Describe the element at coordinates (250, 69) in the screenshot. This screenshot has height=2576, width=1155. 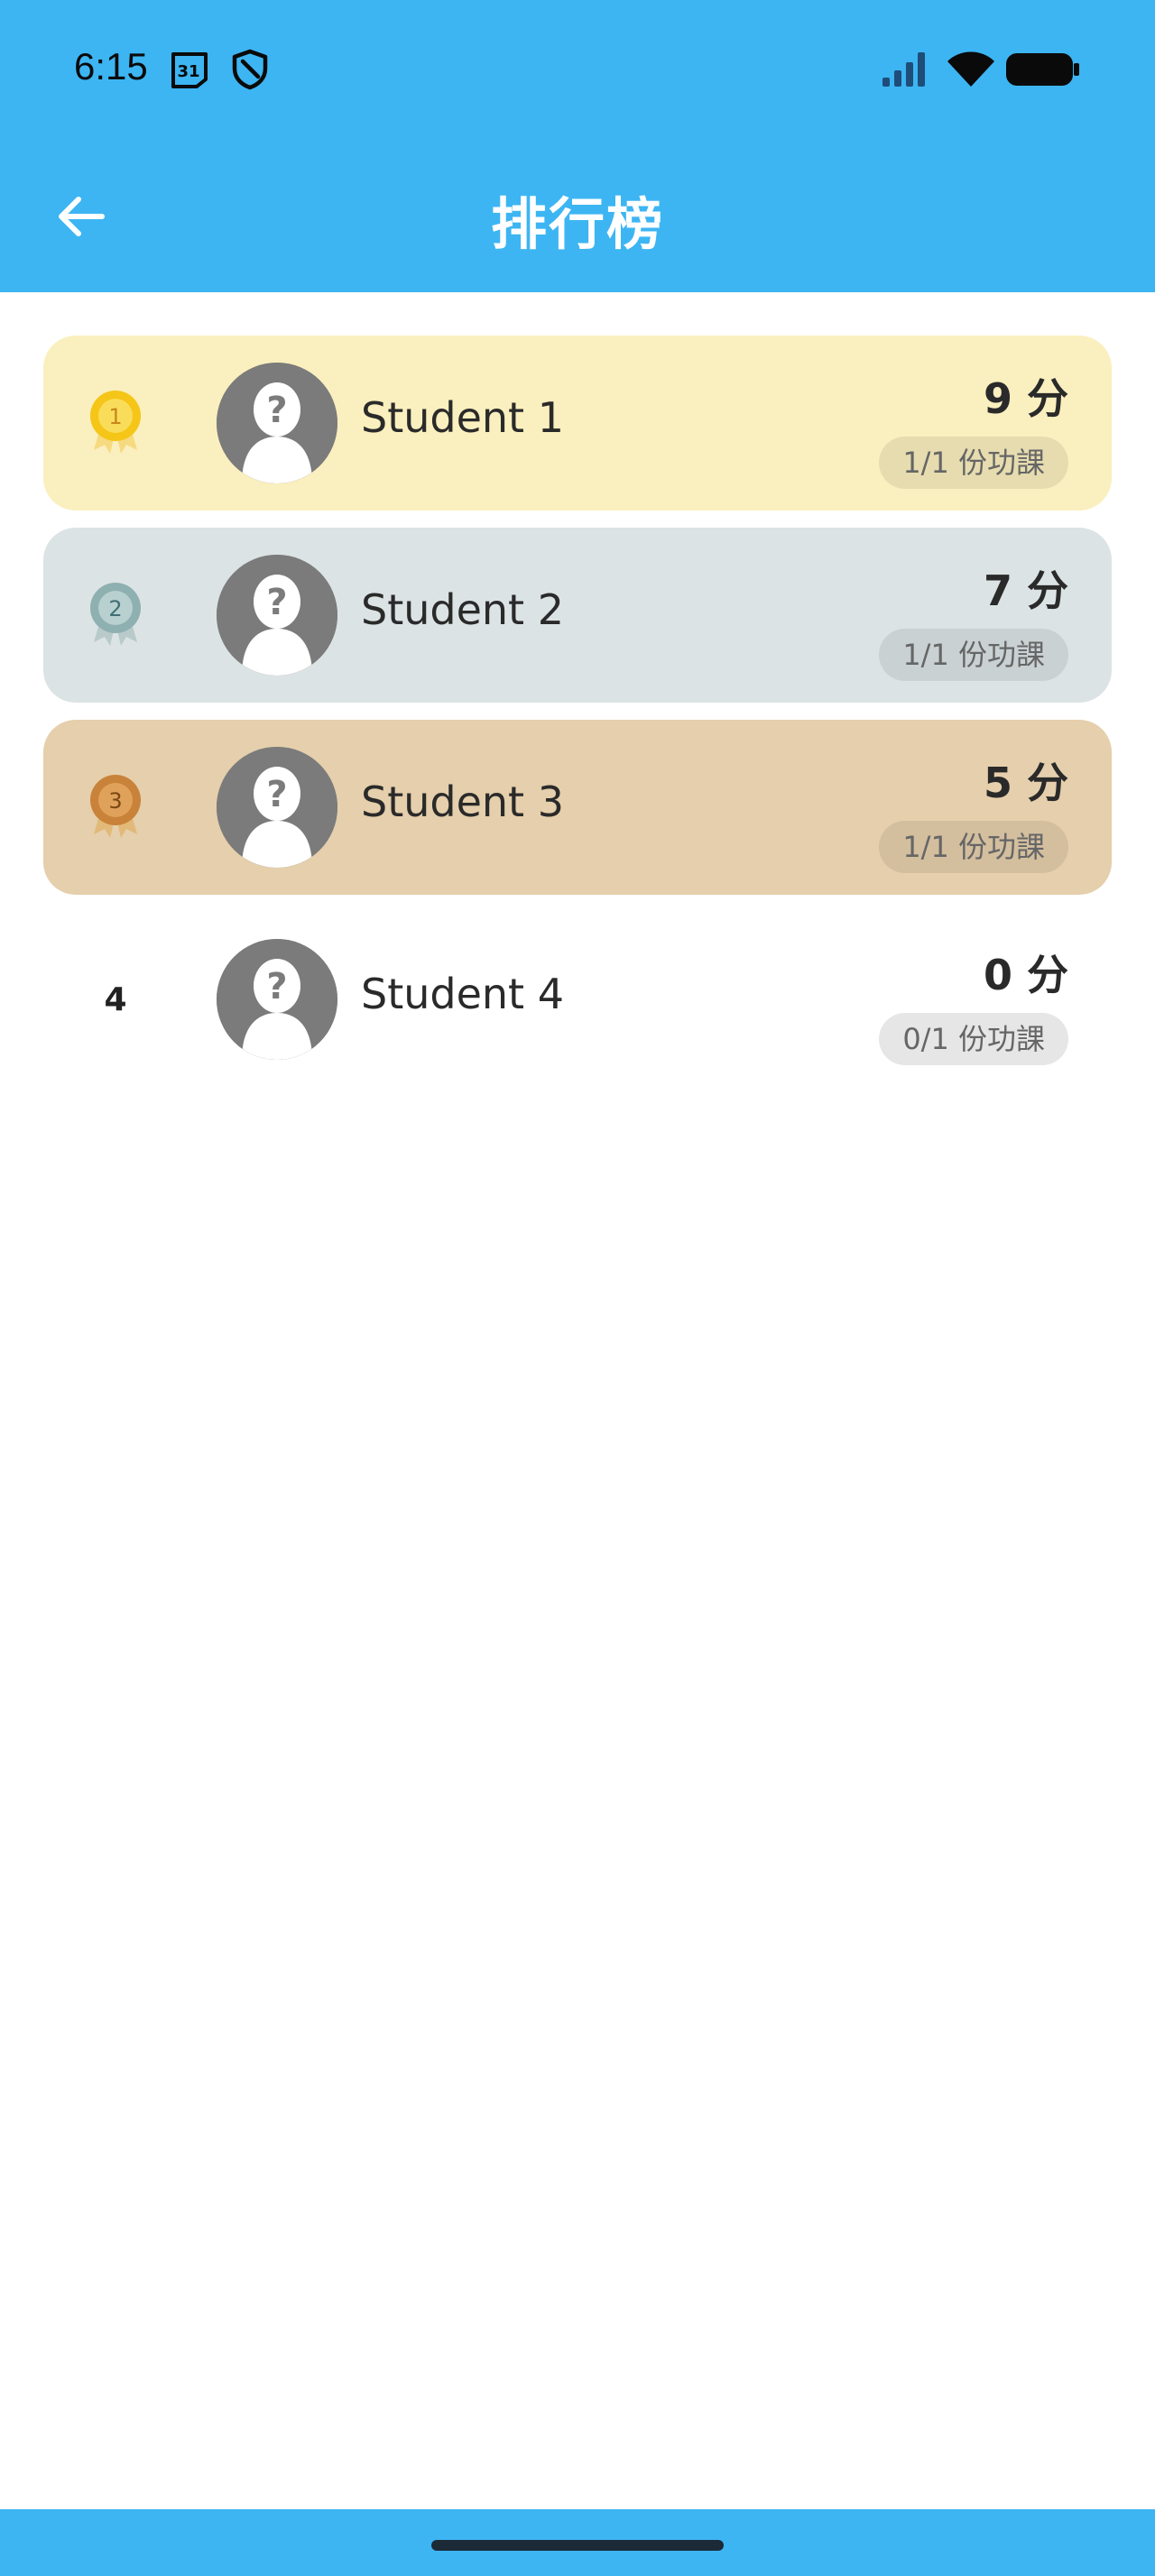
I see `shield-icon` at that location.